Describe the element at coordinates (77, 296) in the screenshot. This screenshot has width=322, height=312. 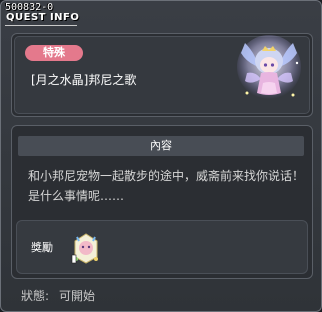
I see `status-value: 可開始` at that location.